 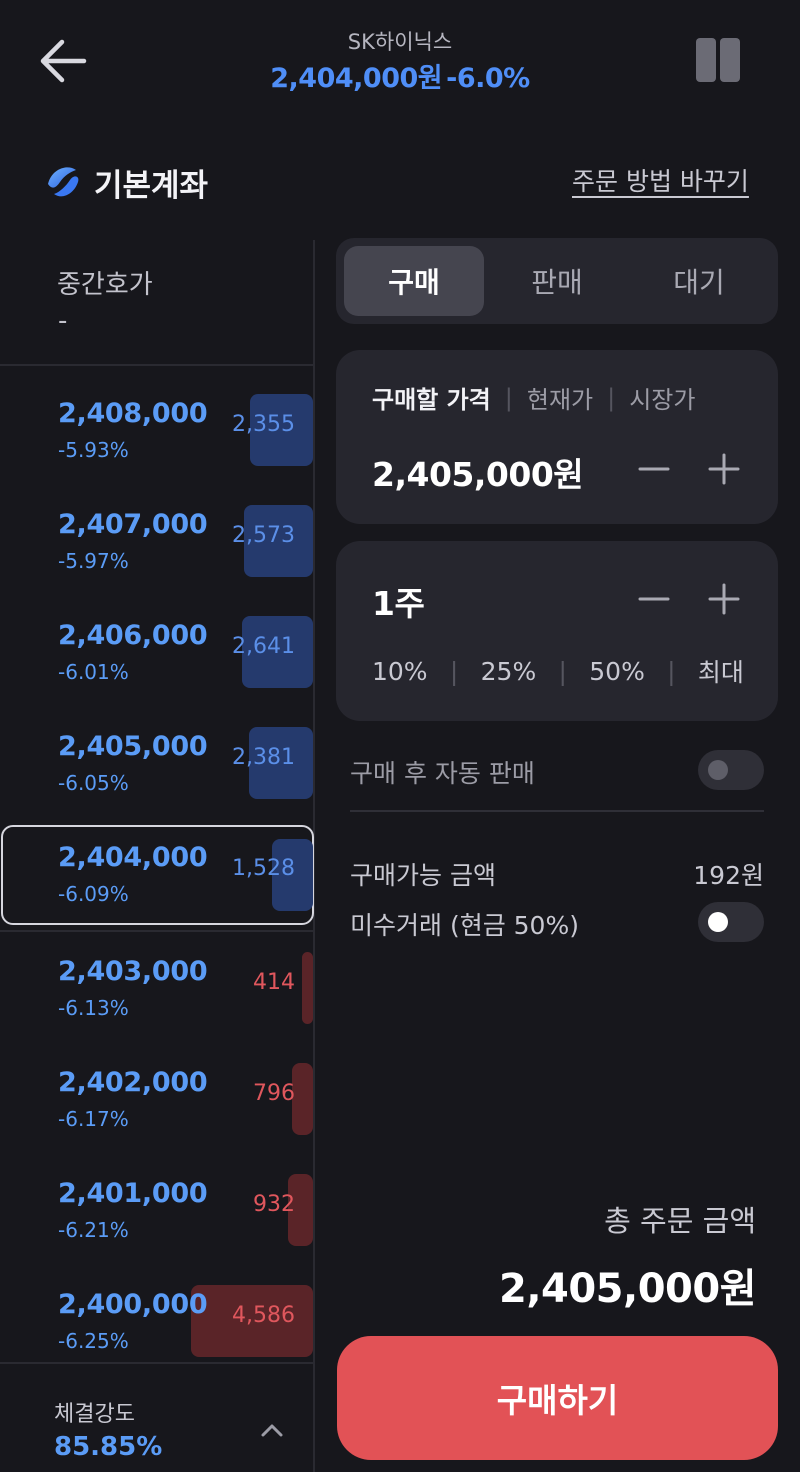 I want to click on price-type-tabs: 구매할 가격 | 현재가 | 시장가, so click(x=533, y=397).